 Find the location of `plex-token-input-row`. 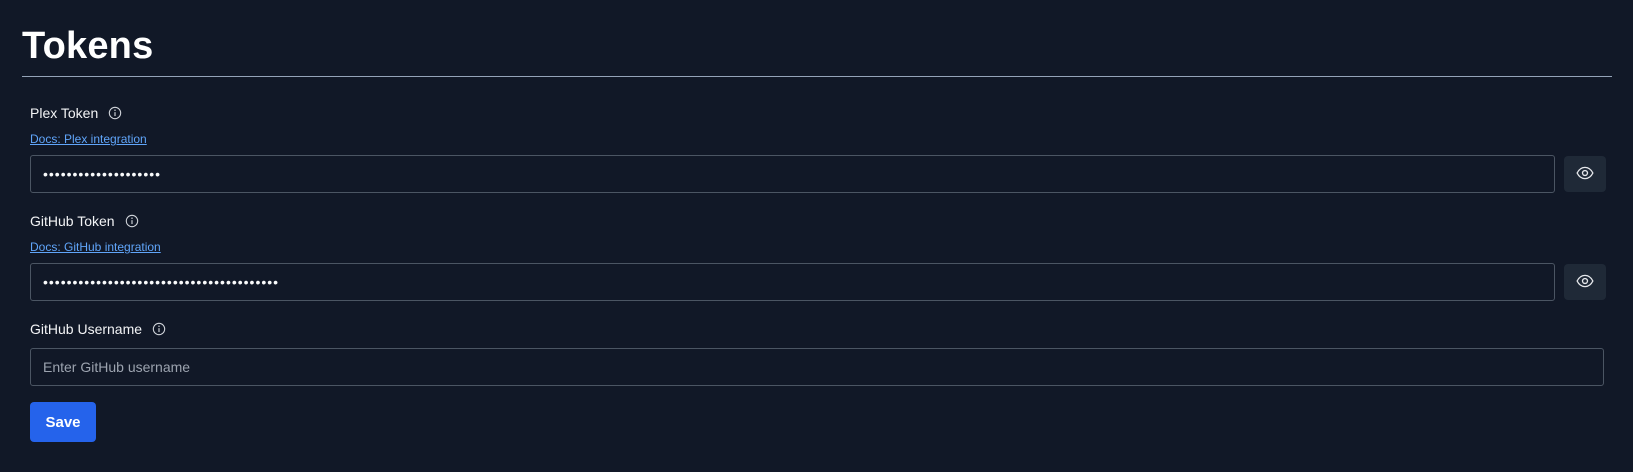

plex-token-input-row is located at coordinates (820, 174).